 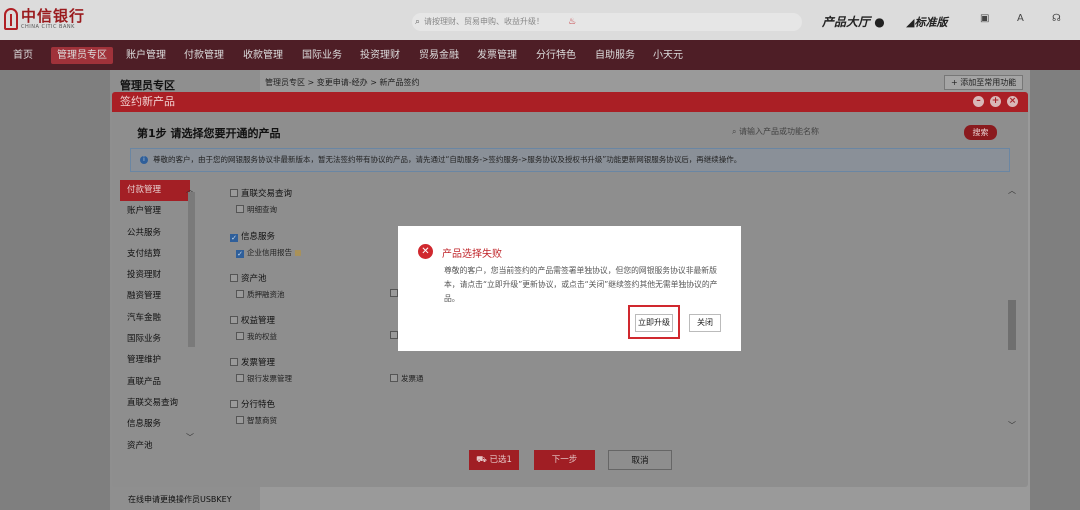 I want to click on nav-invoice: 发票管理, so click(x=497, y=55).